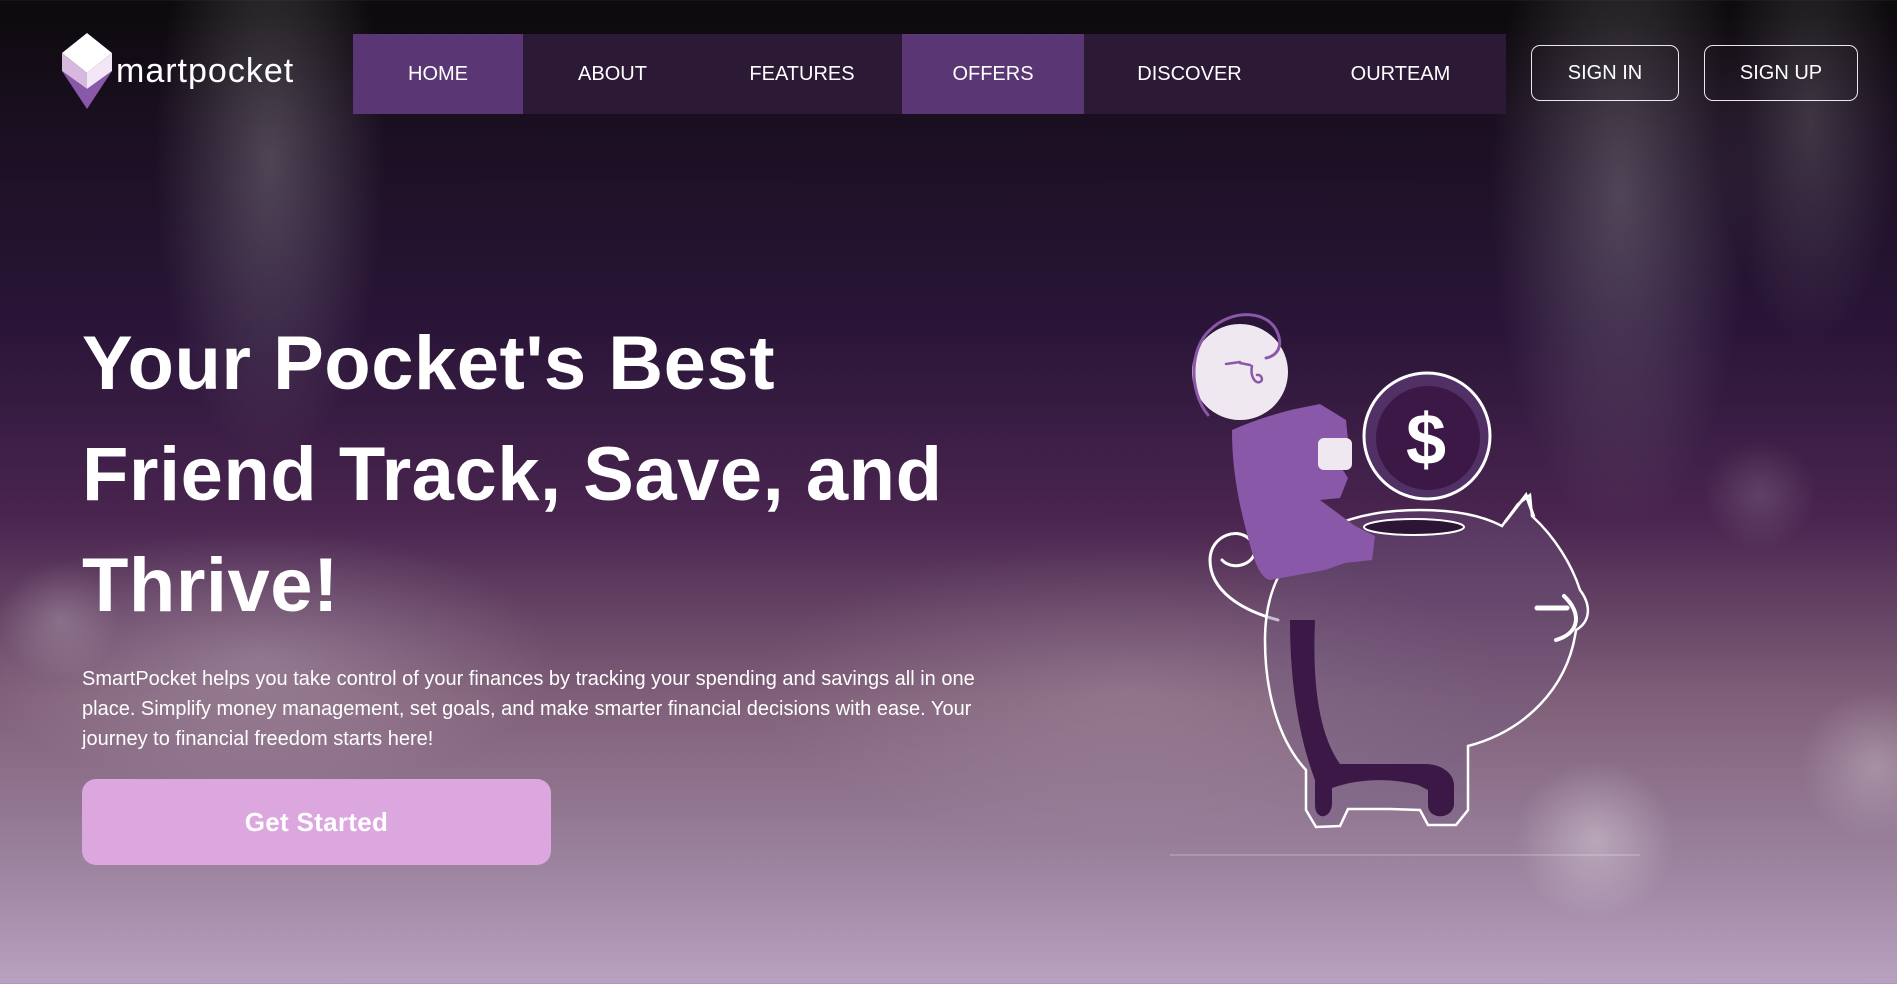 This screenshot has width=1897, height=984. What do you see at coordinates (1426, 440) in the screenshot?
I see `coin-dollar-symbol: $` at bounding box center [1426, 440].